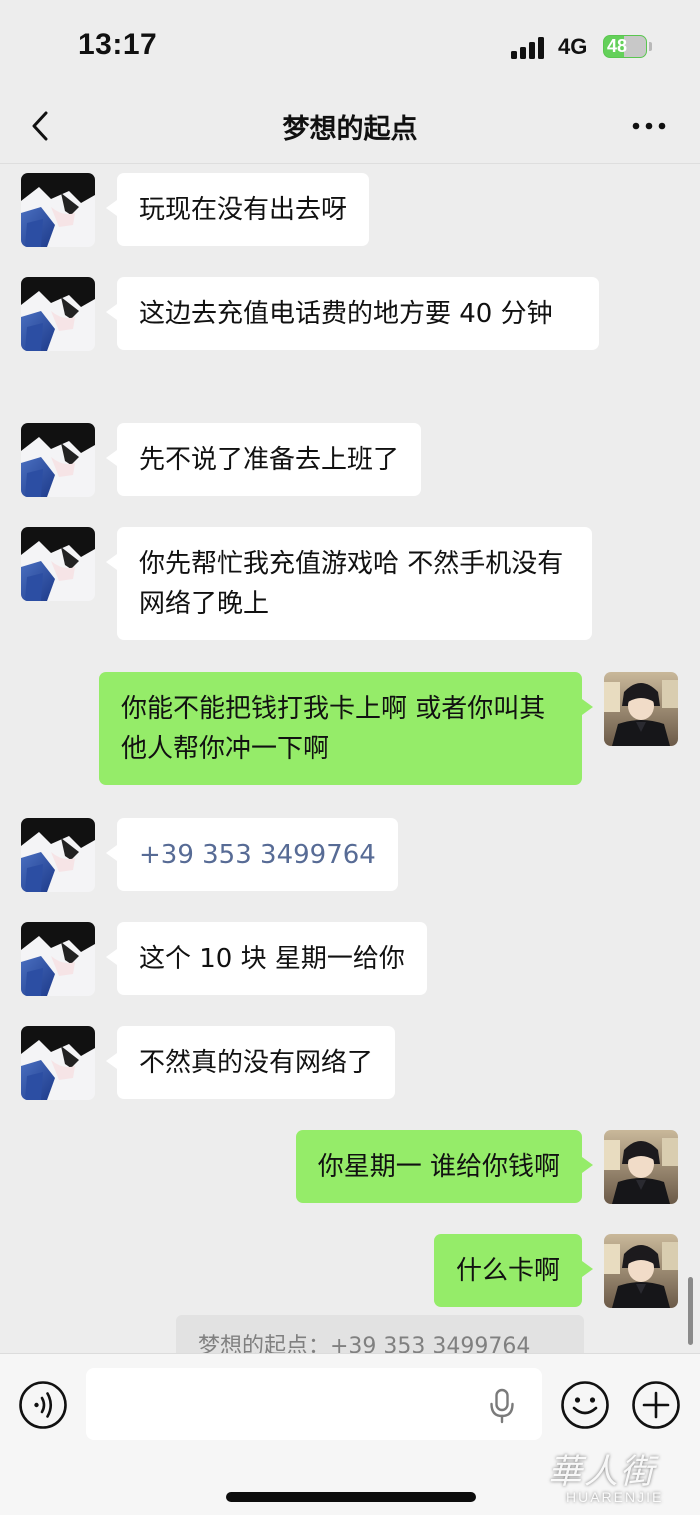 The width and height of the screenshot is (700, 1515). Describe the element at coordinates (650, 46) in the screenshot. I see `battery-cap` at that location.